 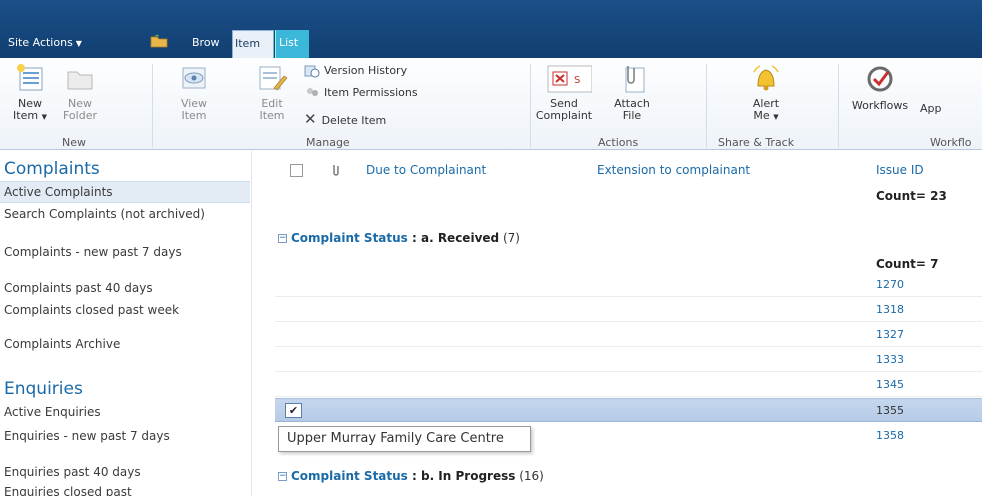 What do you see at coordinates (766, 92) in the screenshot?
I see `alert-me-button: Alert Me ▼` at bounding box center [766, 92].